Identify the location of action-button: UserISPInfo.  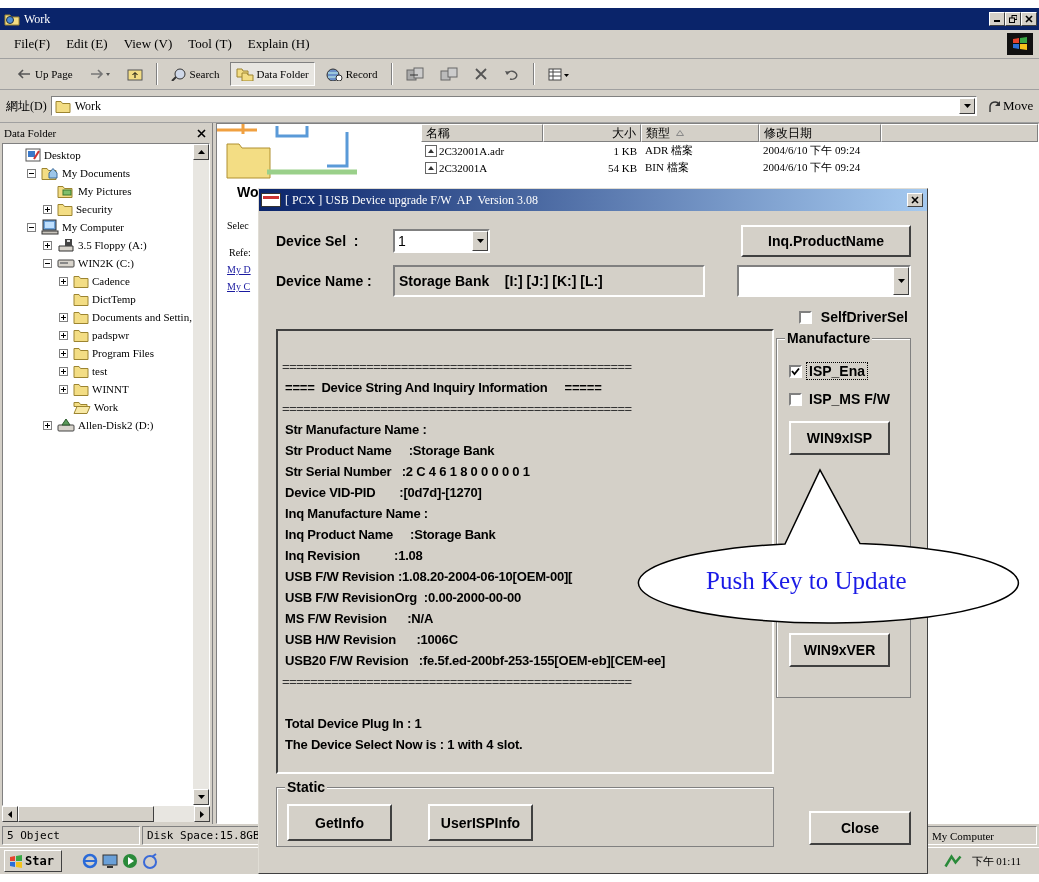
(480, 822).